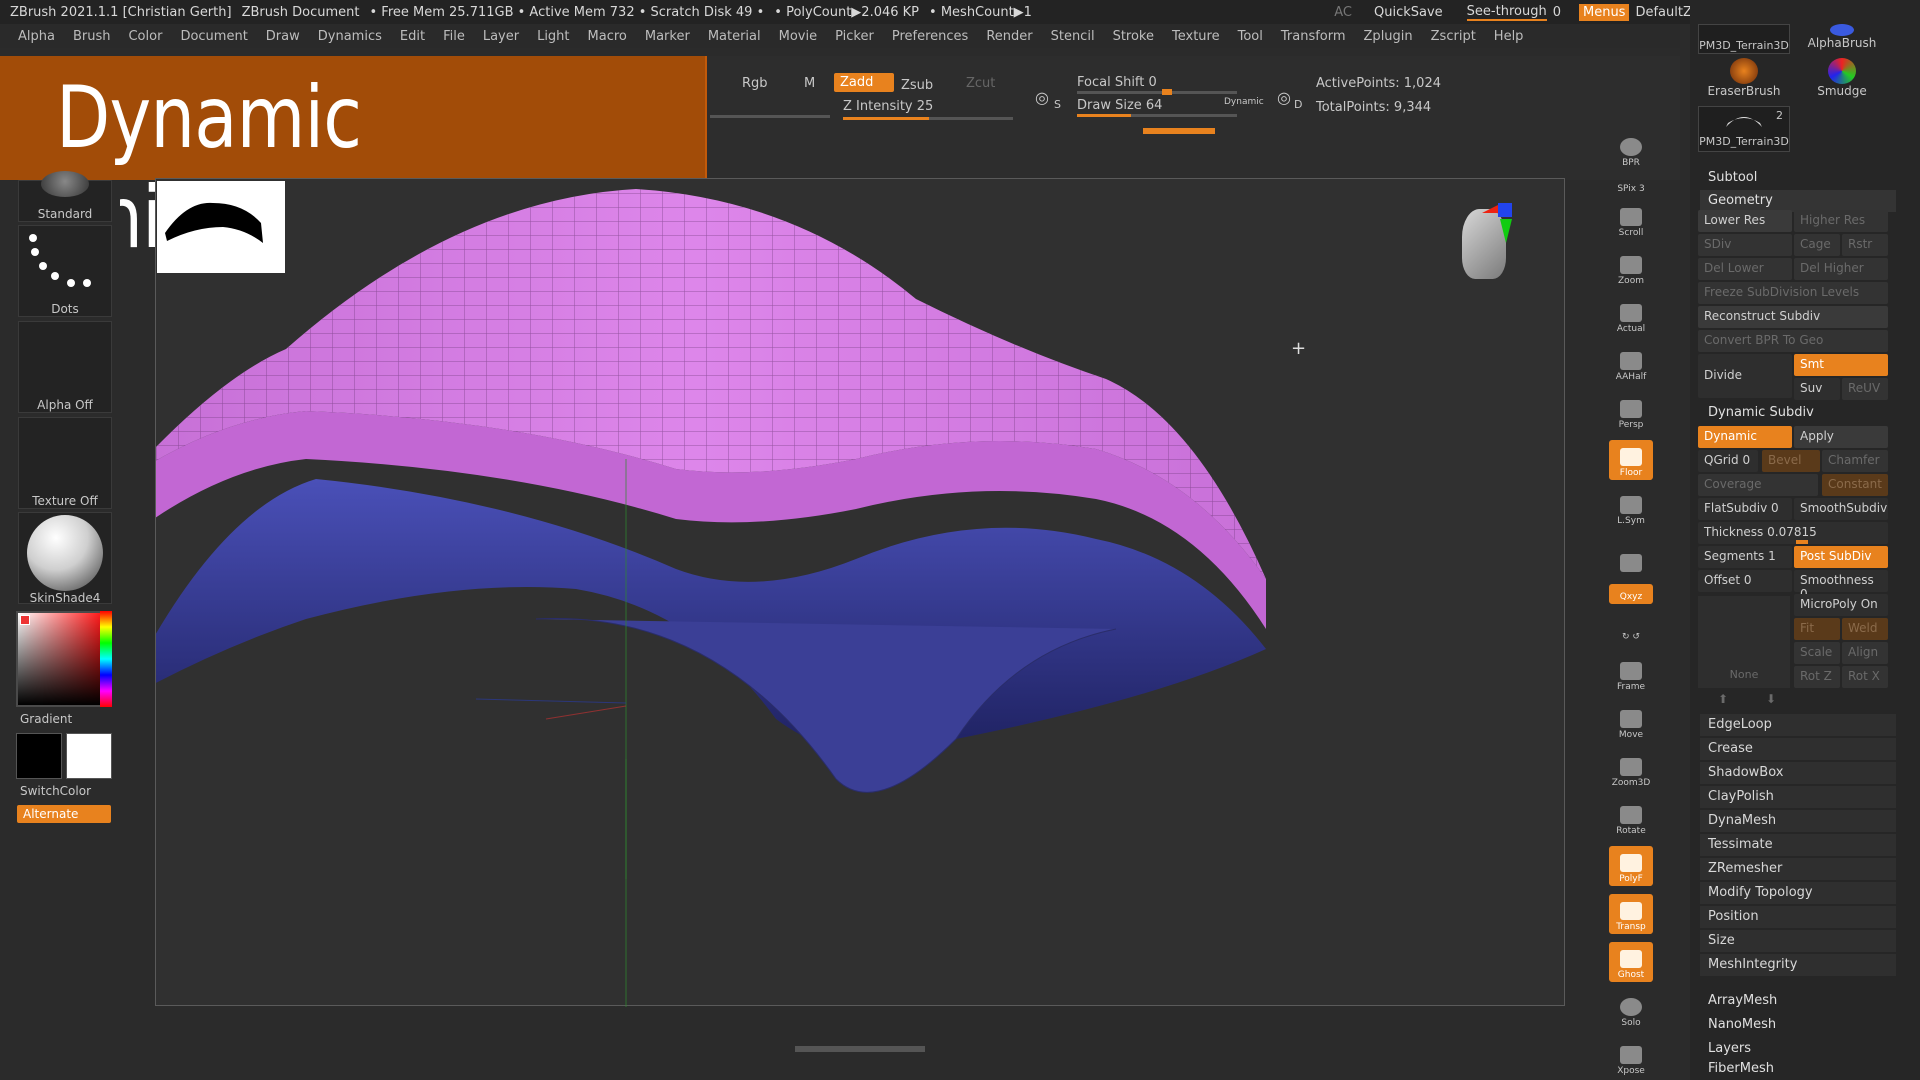 The image size is (1920, 1080). What do you see at coordinates (1841, 437) in the screenshot?
I see `apply-button: Apply` at bounding box center [1841, 437].